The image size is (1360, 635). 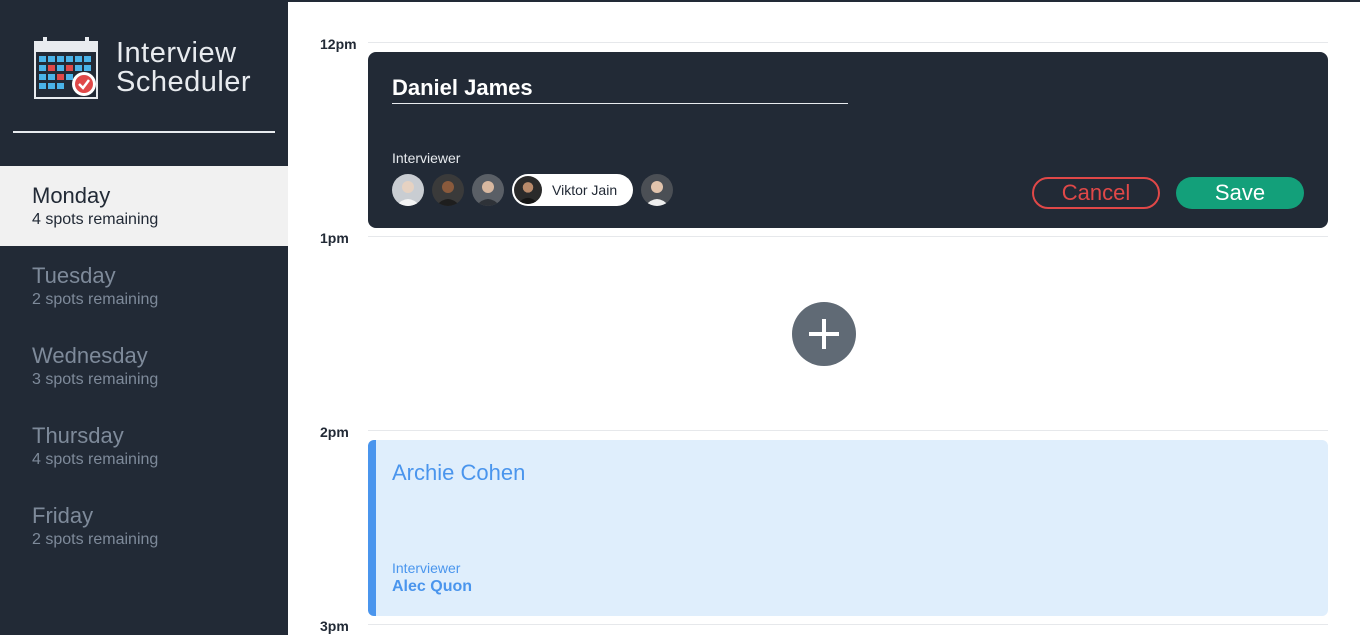 I want to click on selected-interviewer-name: Viktor Jain, so click(x=585, y=190).